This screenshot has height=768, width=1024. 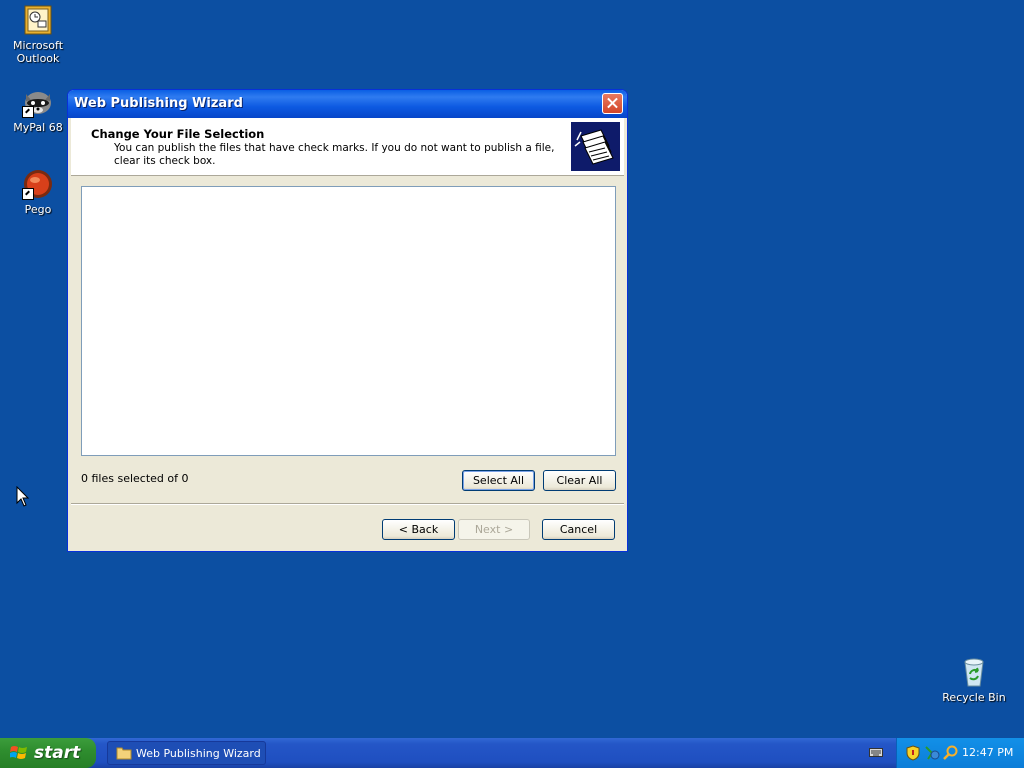 I want to click on start-button: start, so click(x=48, y=753).